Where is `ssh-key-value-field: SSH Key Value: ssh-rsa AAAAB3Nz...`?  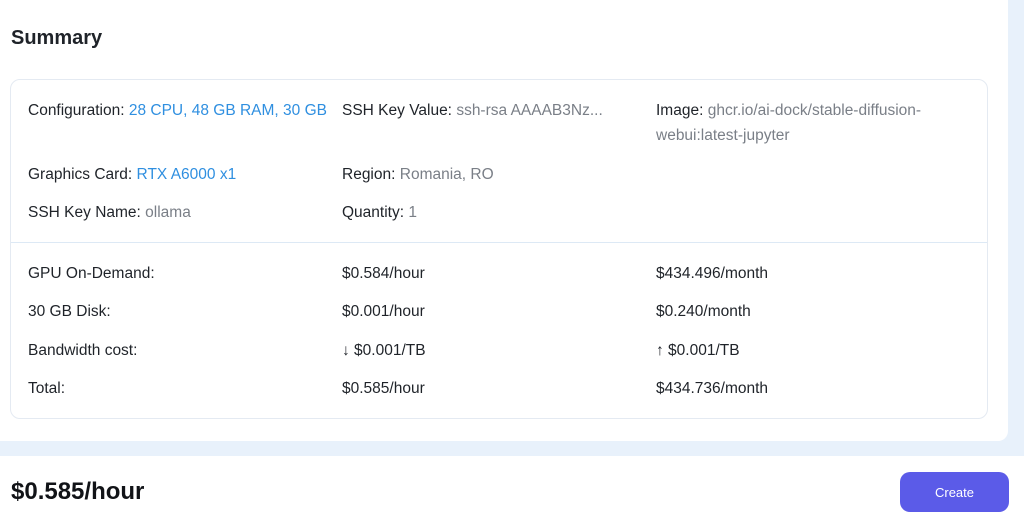
ssh-key-value-field: SSH Key Value: ssh-rsa AAAAB3Nz... is located at coordinates (492, 110).